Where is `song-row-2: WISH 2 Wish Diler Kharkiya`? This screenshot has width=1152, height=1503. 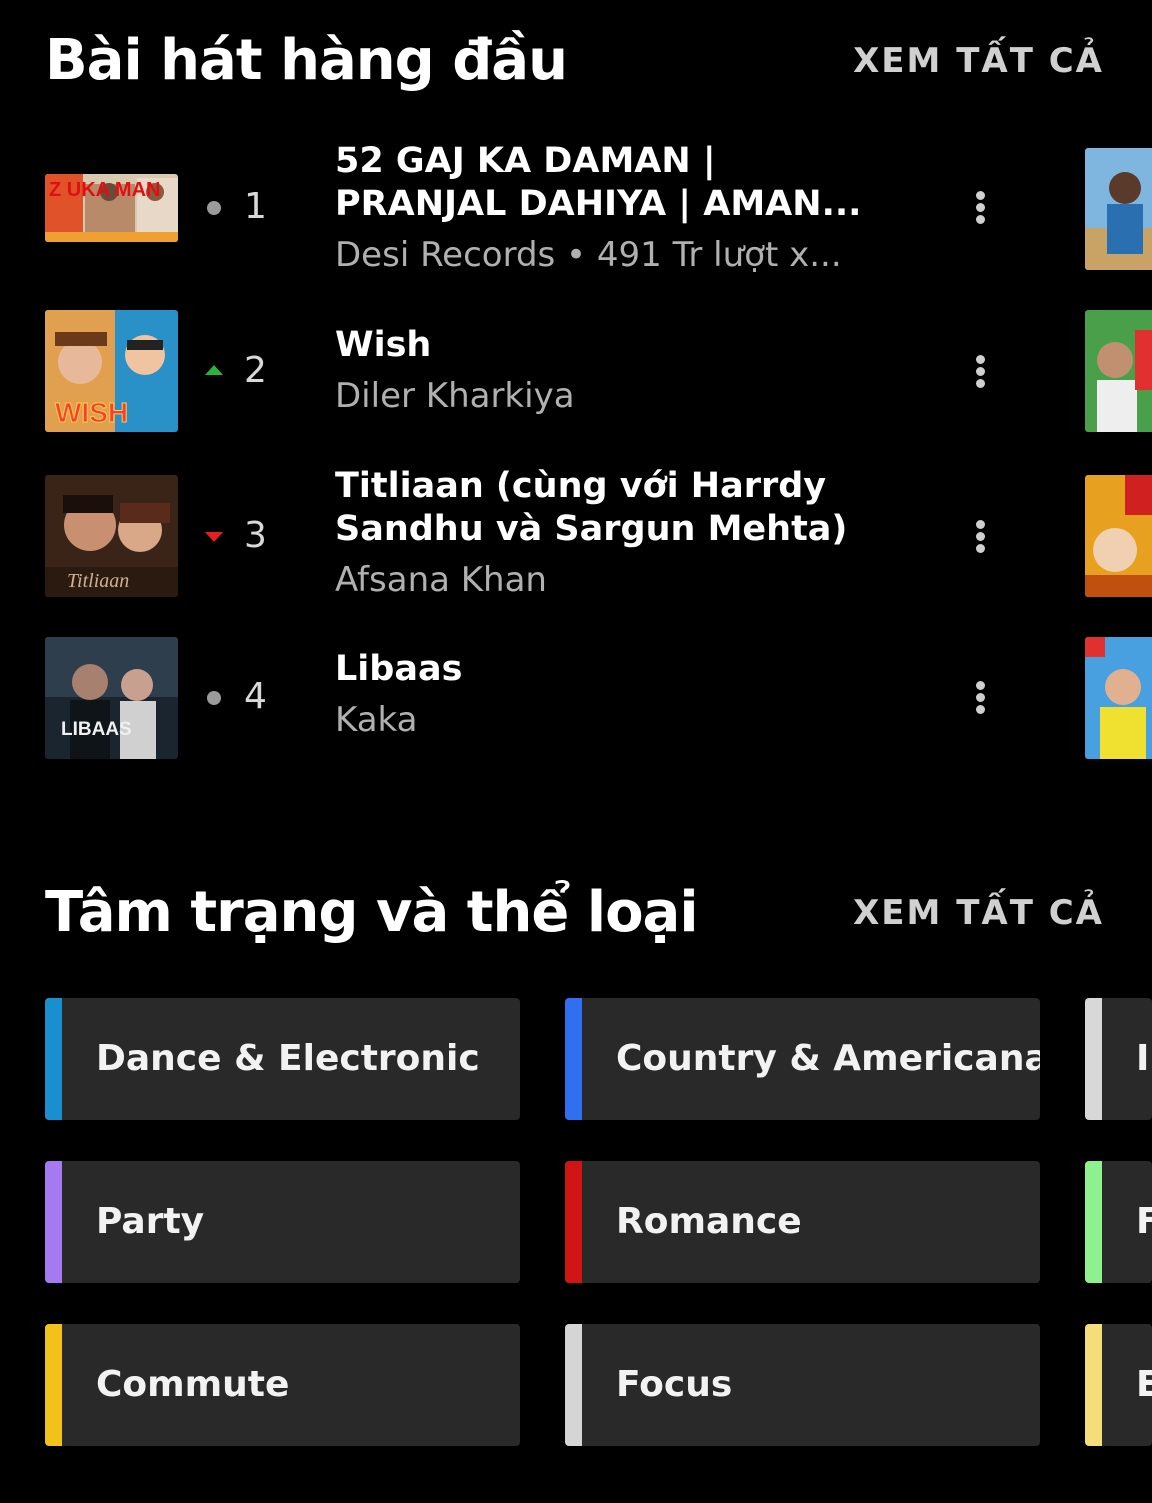 song-row-2: WISH 2 Wish Diler Kharkiya is located at coordinates (576, 380).